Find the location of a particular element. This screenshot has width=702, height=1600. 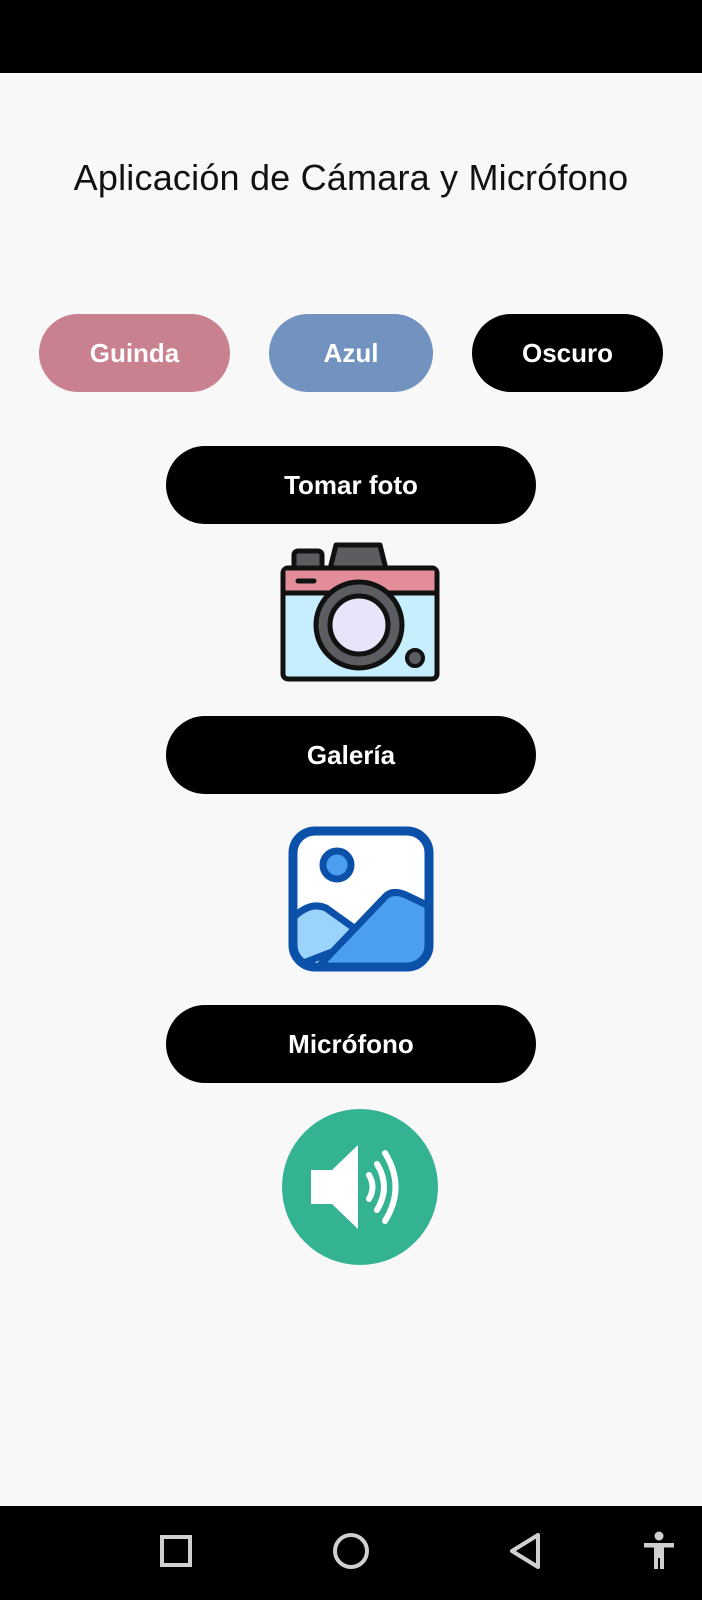

page-title: Aplicación de Cámara y Micrófono is located at coordinates (351, 177).